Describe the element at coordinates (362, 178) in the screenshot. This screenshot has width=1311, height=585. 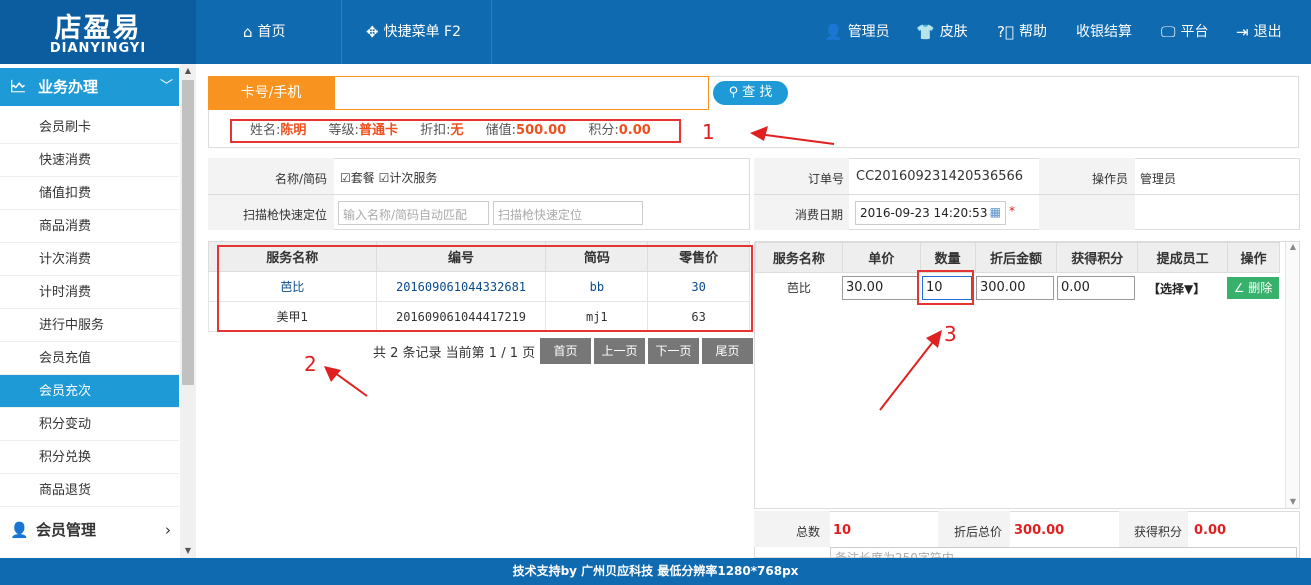
I see `package-checkbox-label: 套餐` at that location.